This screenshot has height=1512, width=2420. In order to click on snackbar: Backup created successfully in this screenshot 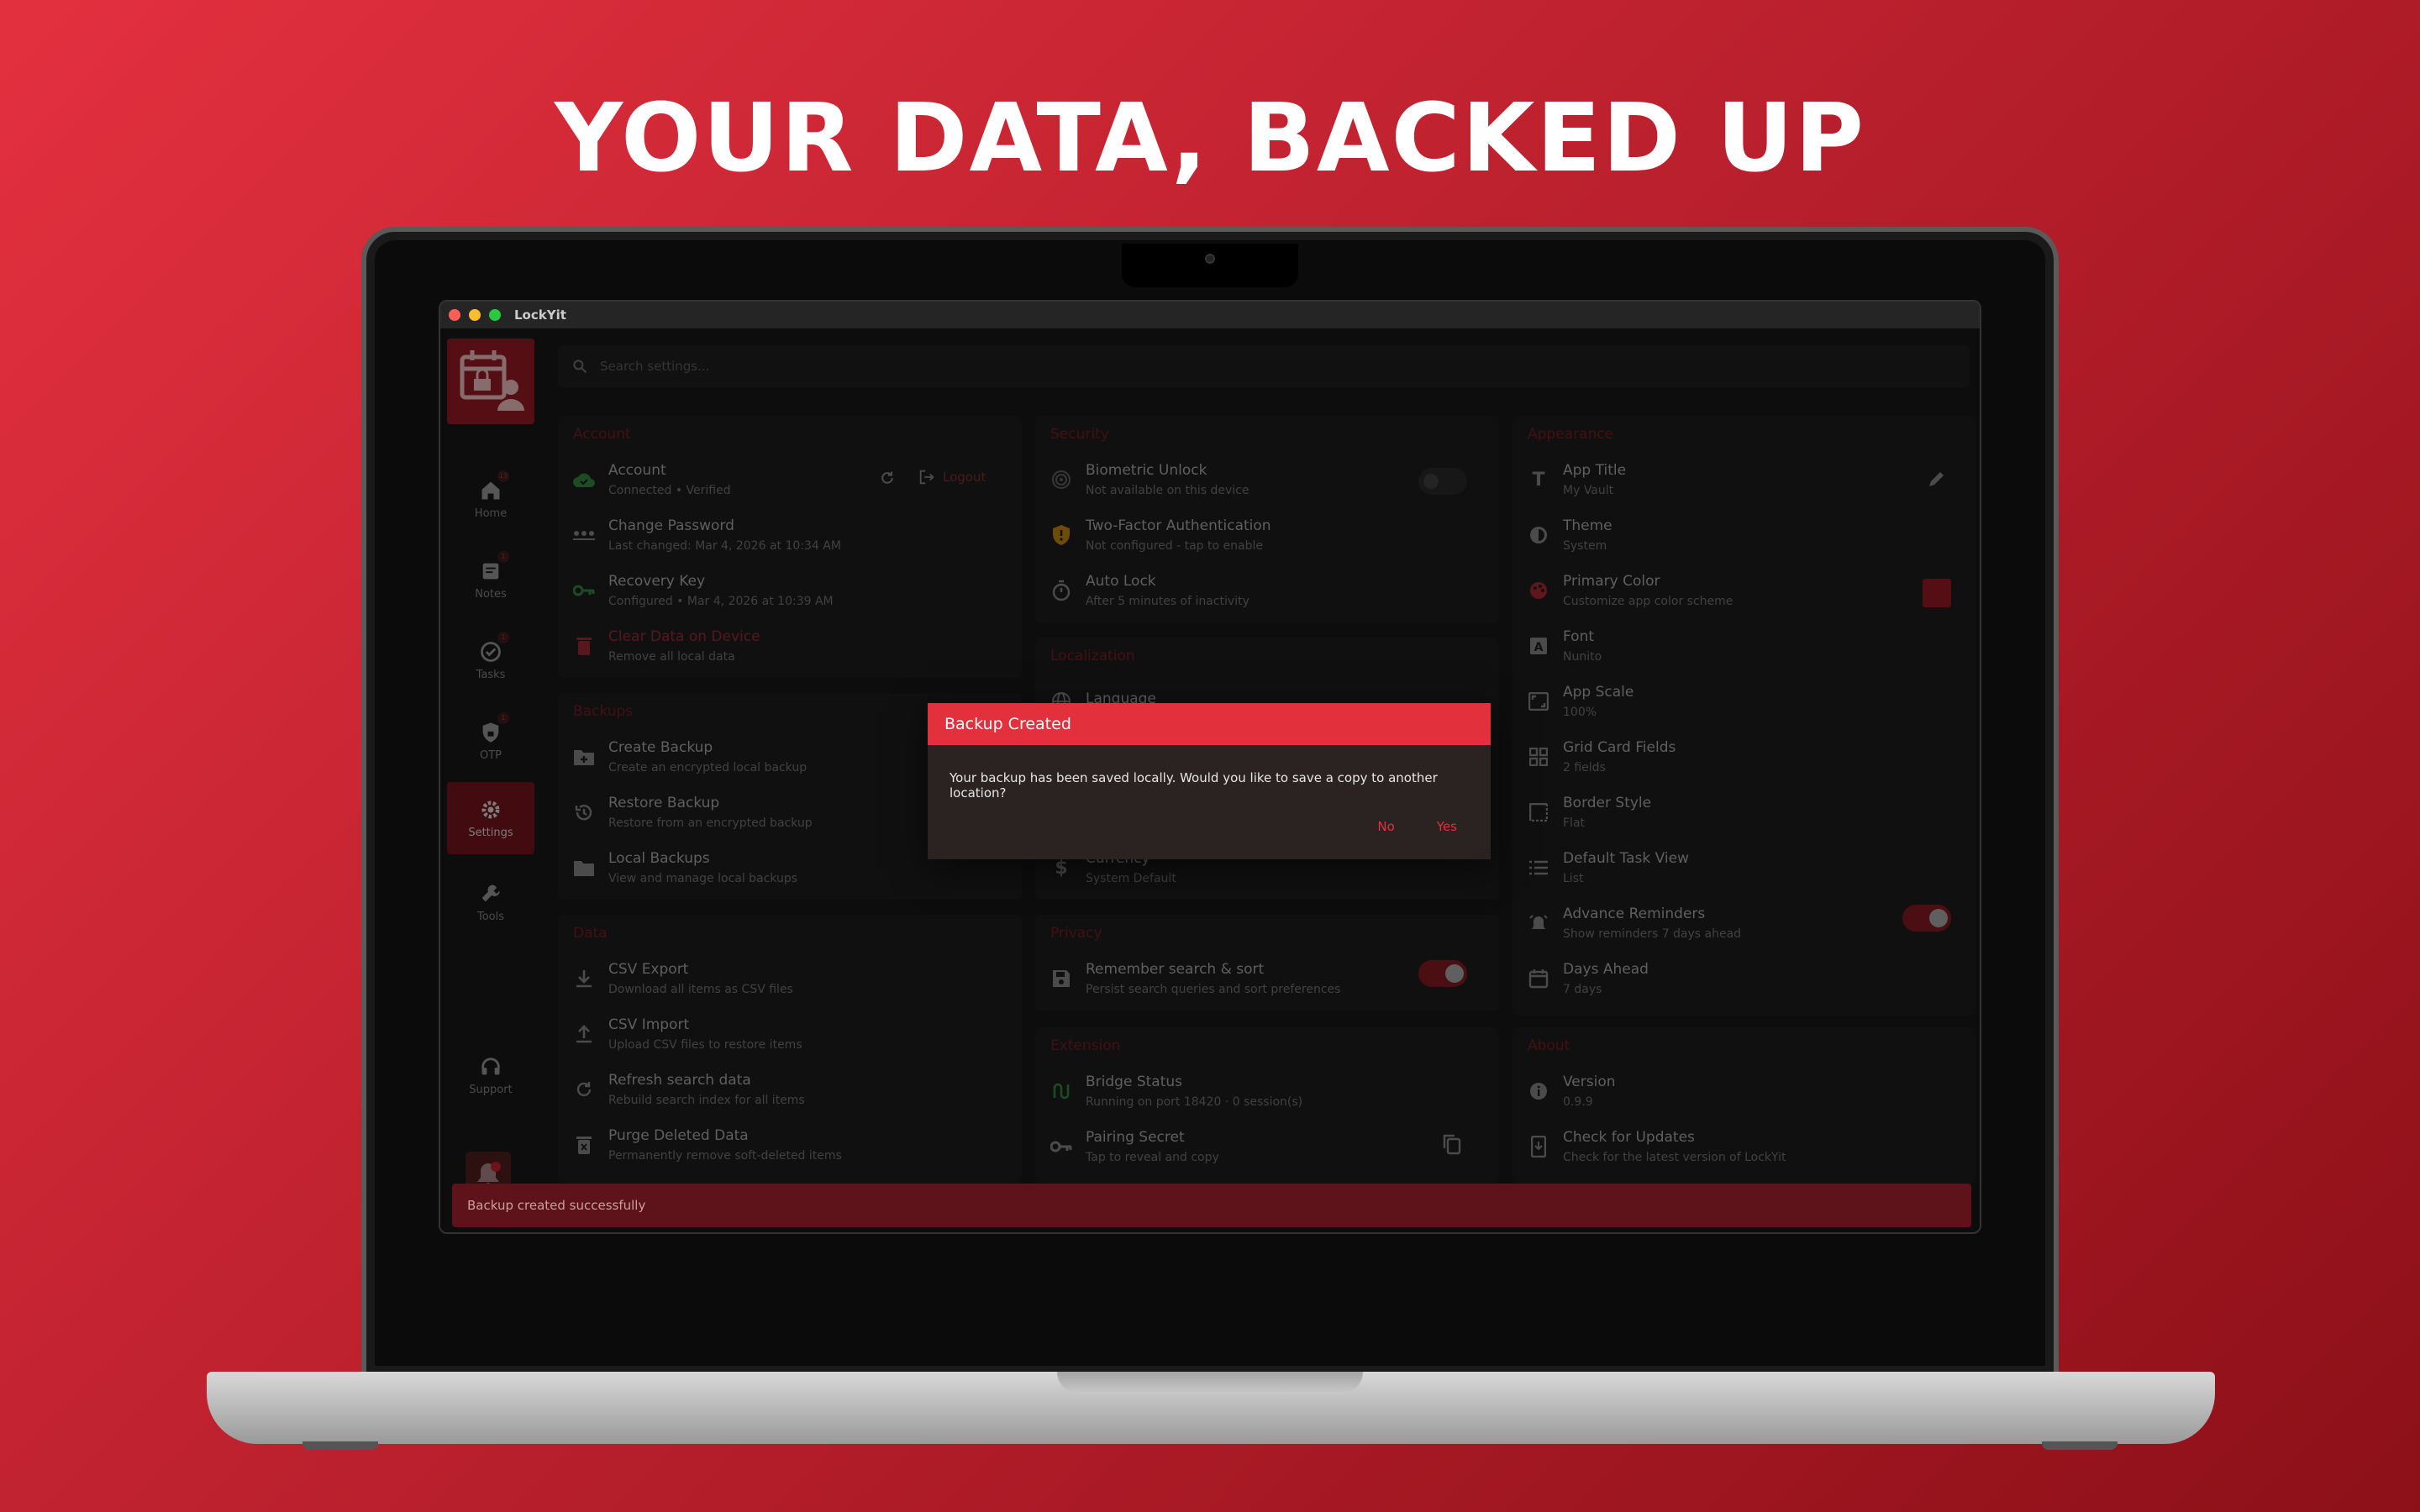, I will do `click(1211, 1205)`.